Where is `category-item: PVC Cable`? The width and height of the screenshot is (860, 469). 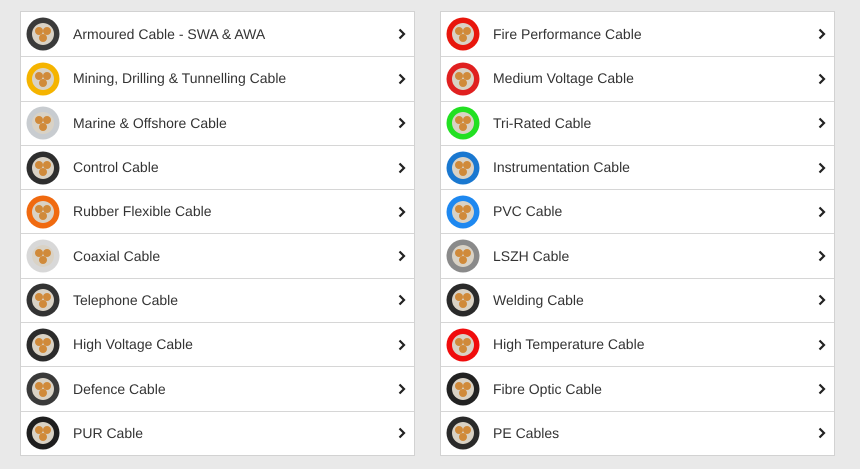 category-item: PVC Cable is located at coordinates (637, 211).